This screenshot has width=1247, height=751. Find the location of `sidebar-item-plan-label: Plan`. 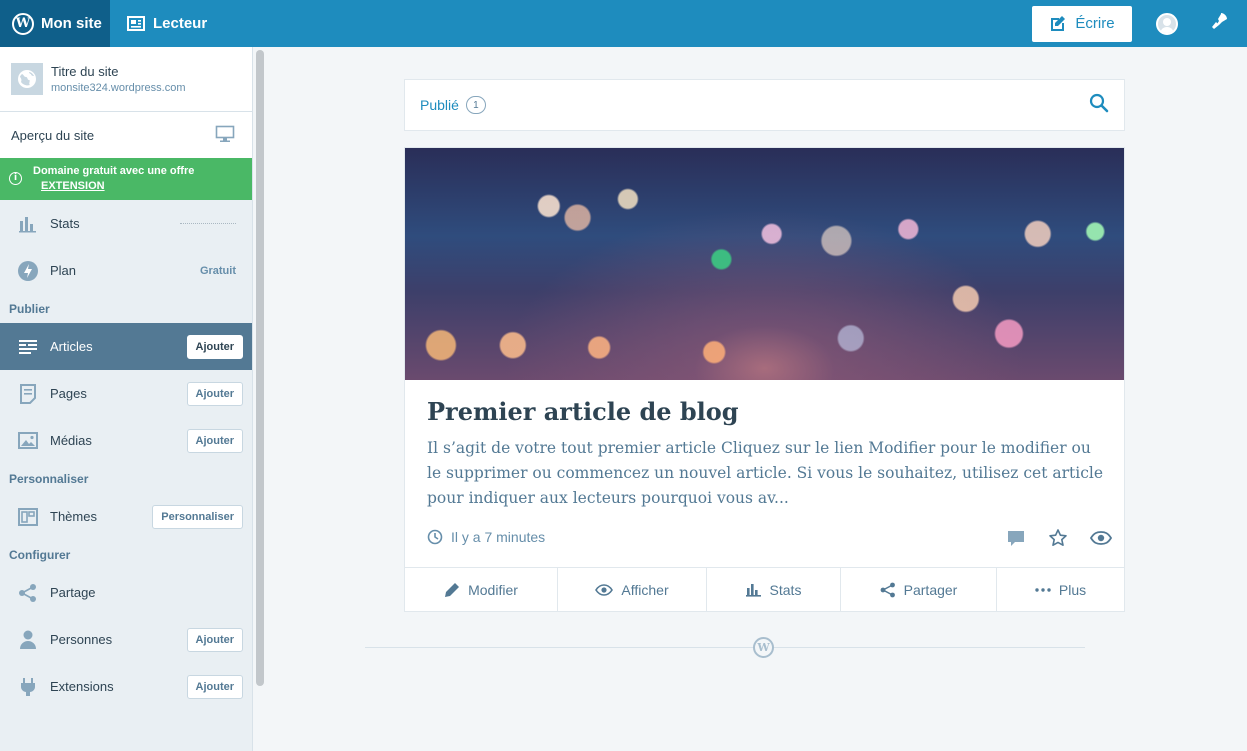

sidebar-item-plan-label: Plan is located at coordinates (63, 270).